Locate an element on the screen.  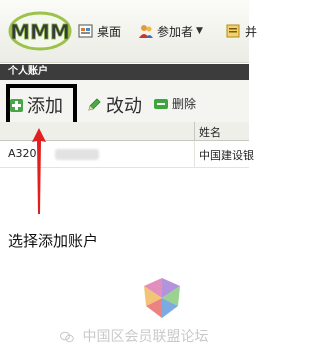
minus-icon is located at coordinates (161, 103).